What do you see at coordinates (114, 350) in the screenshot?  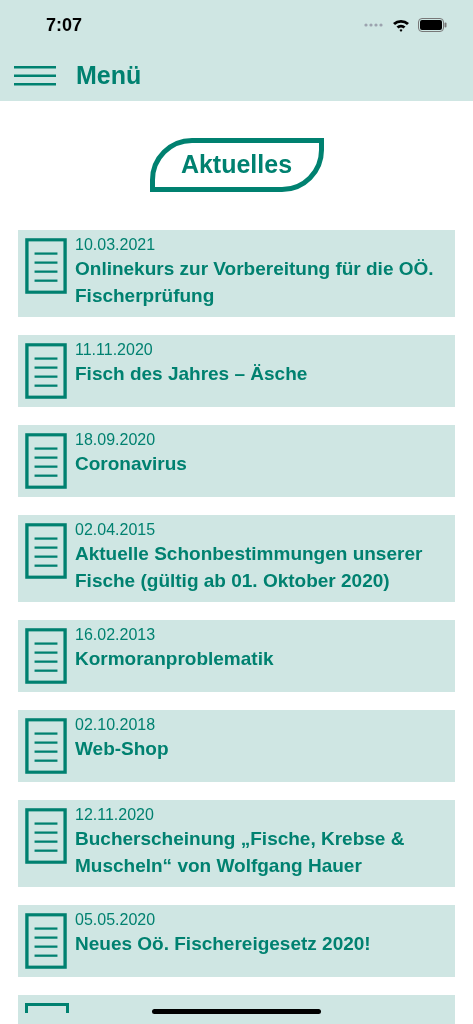 I see `news-date: 11.11.2020` at bounding box center [114, 350].